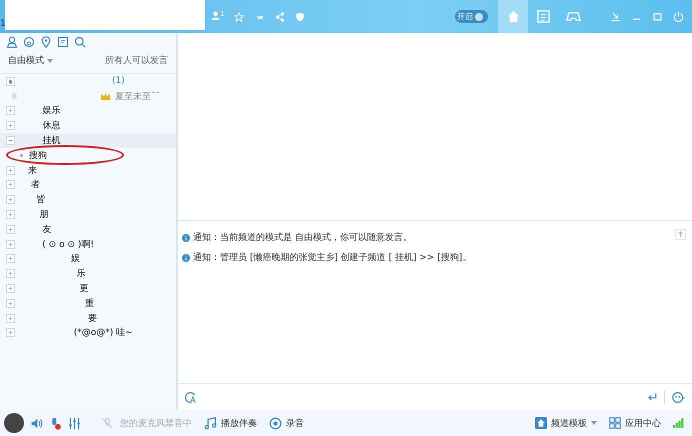 Image resolution: width=692 pixels, height=436 pixels. Describe the element at coordinates (40, 229) in the screenshot. I see `channel-name: 友` at that location.